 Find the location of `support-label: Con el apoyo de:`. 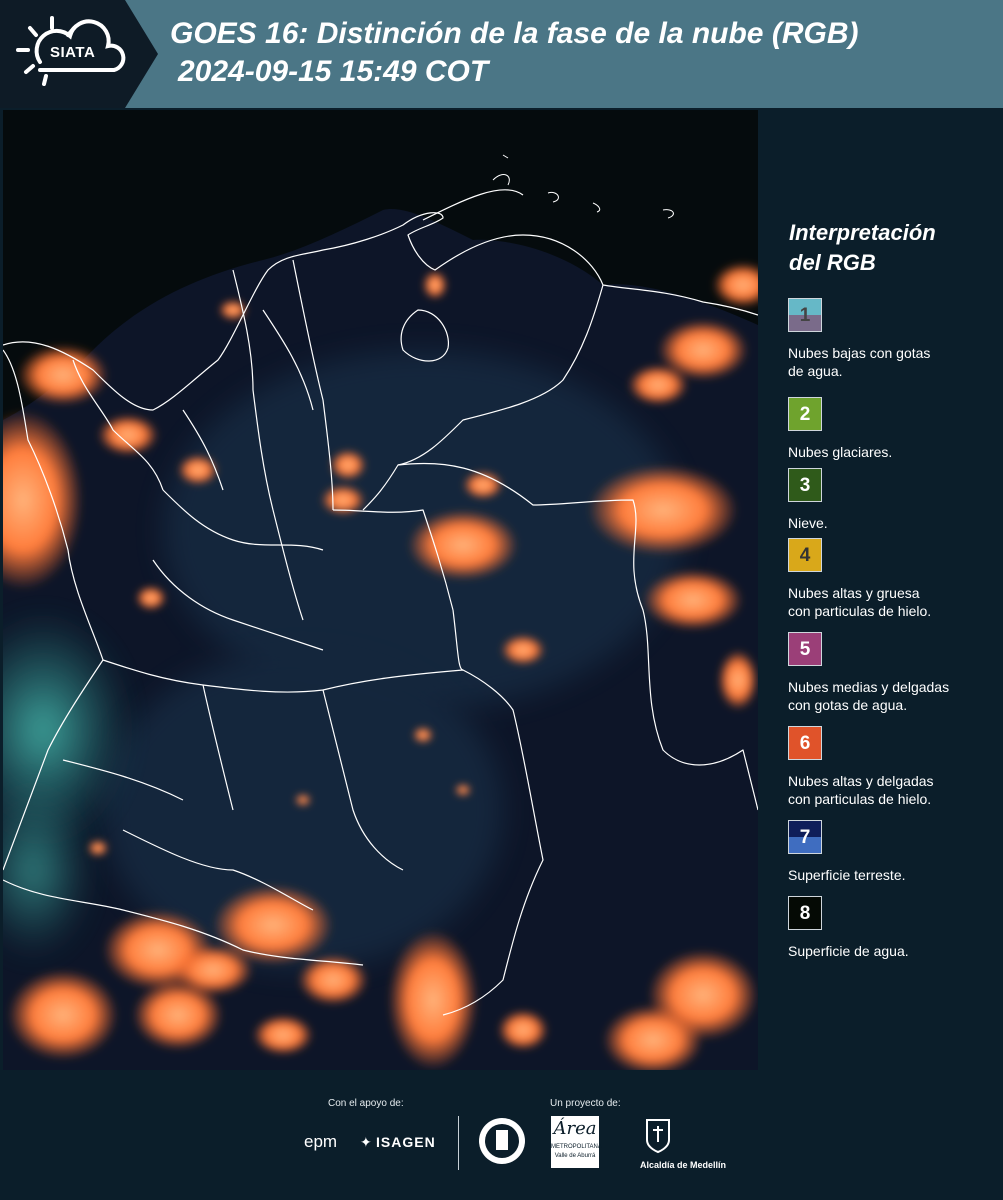

support-label: Con el apoyo de: is located at coordinates (366, 1103).